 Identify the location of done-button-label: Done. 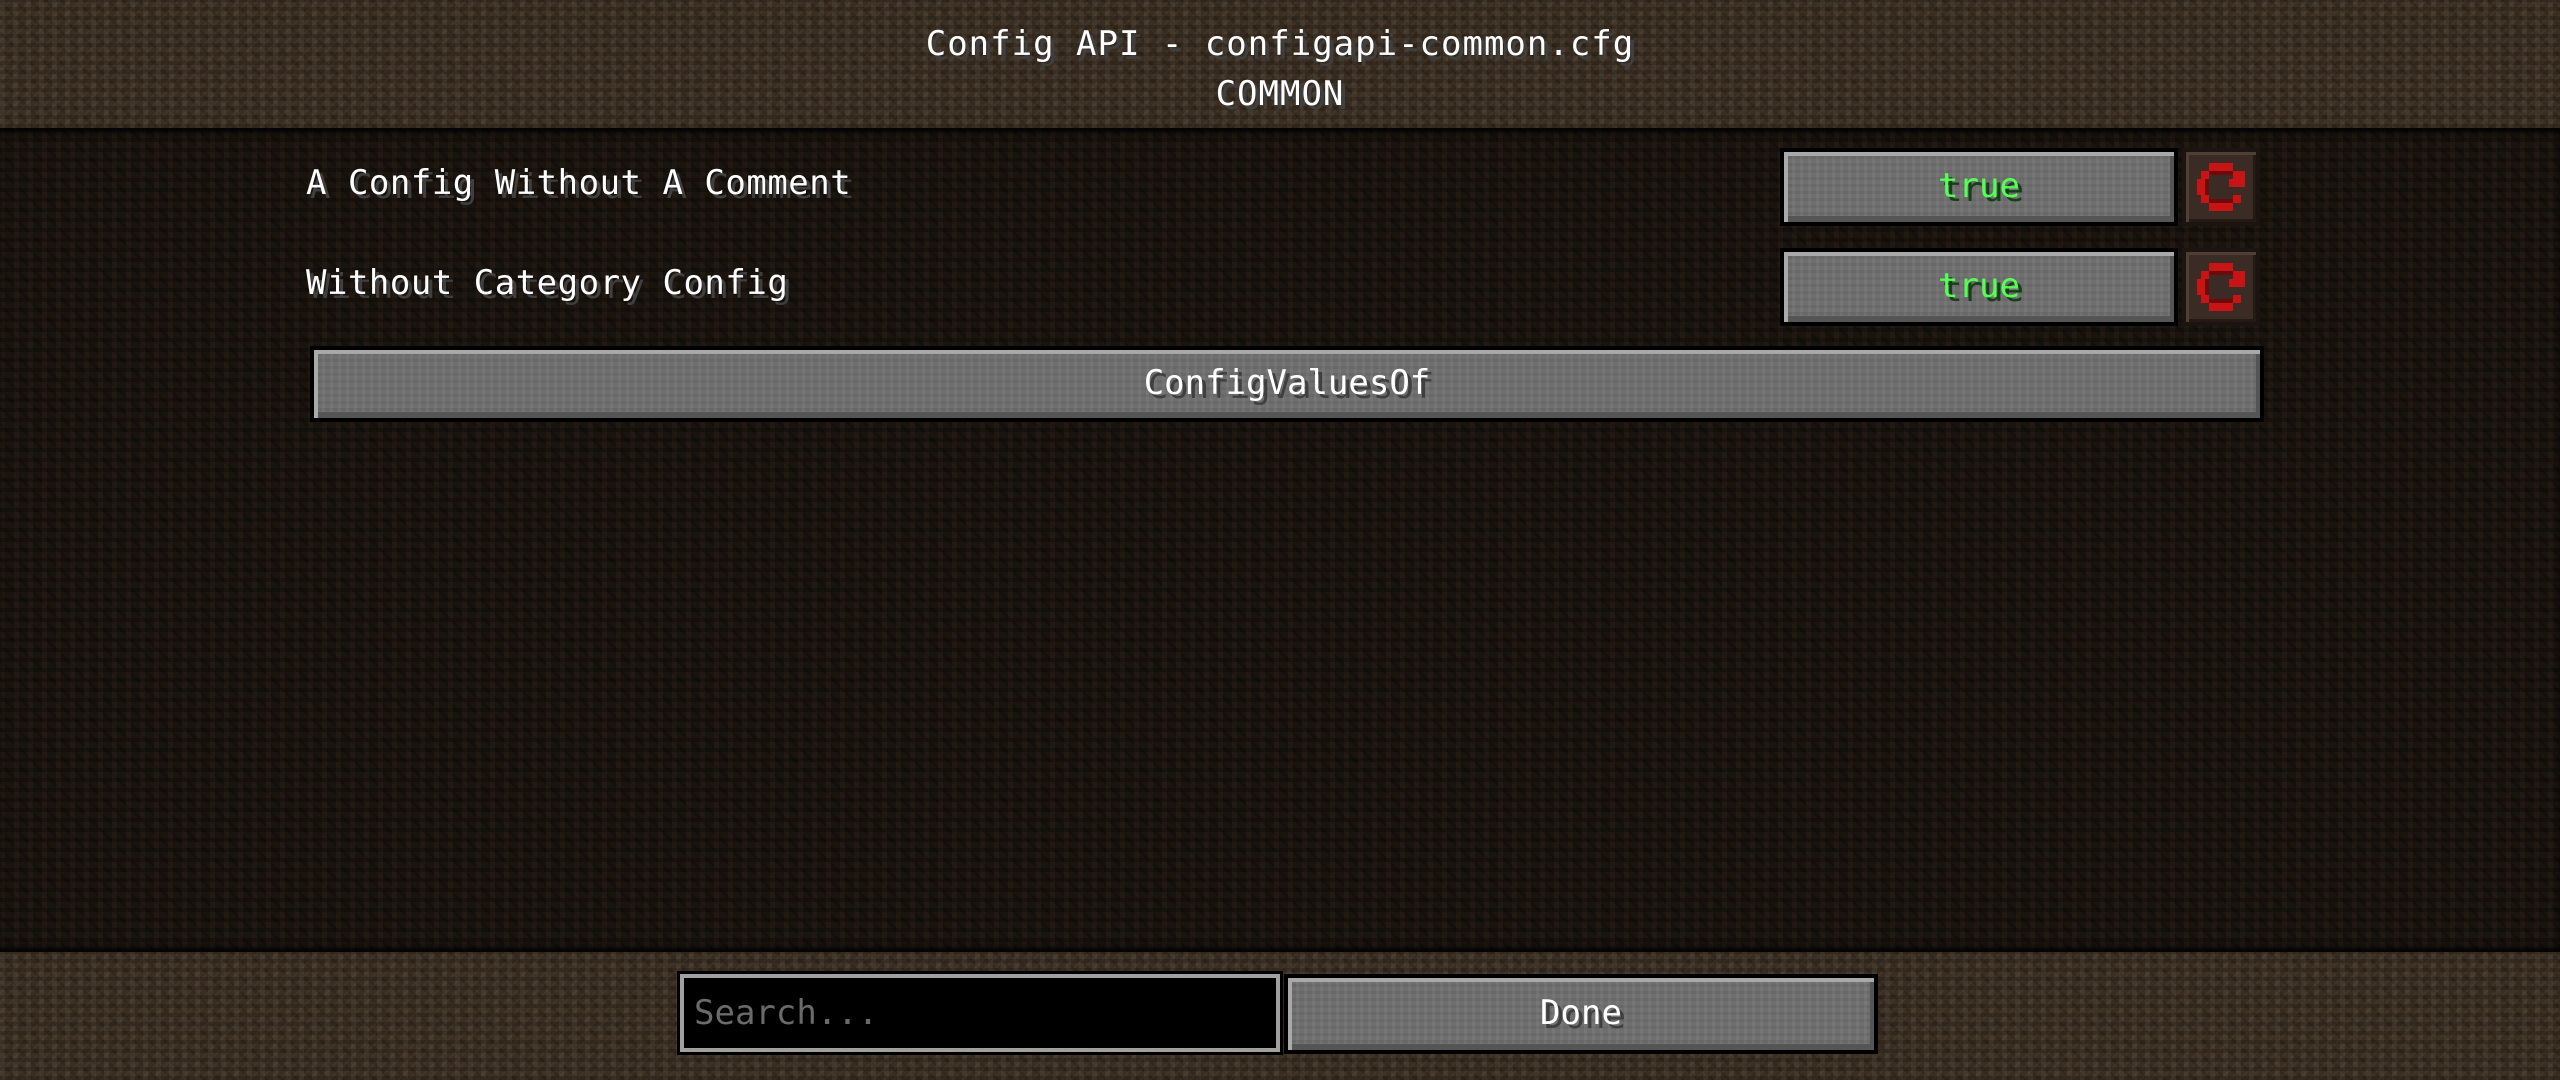
(1581, 1013).